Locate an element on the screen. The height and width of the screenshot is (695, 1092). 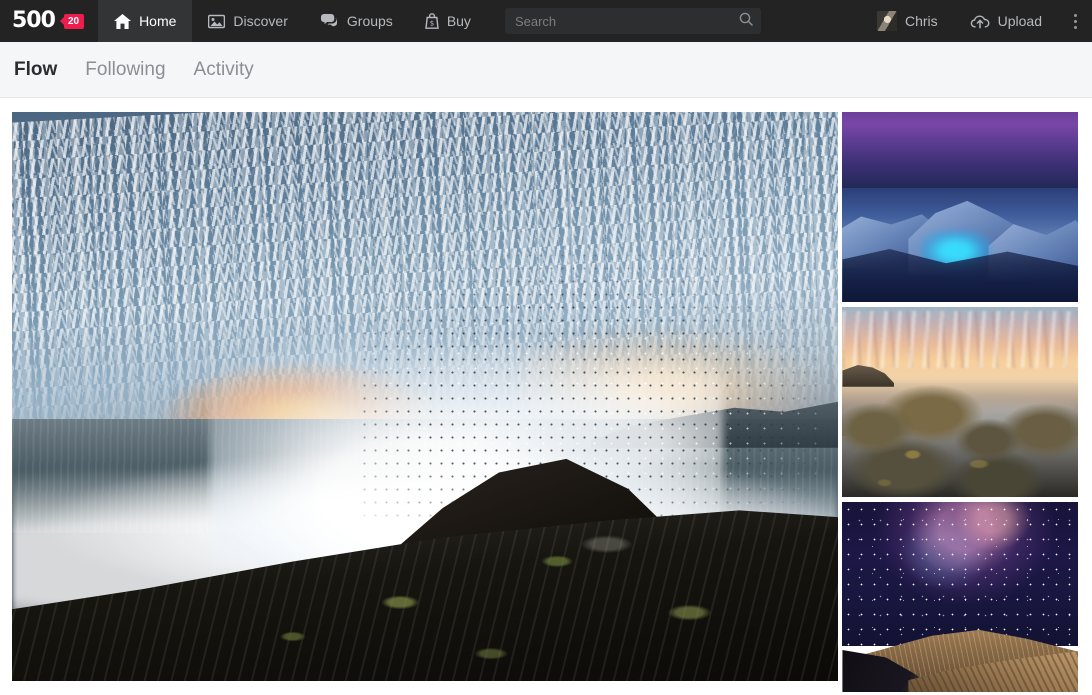
nav-item-groups: Groups is located at coordinates (356, 21).